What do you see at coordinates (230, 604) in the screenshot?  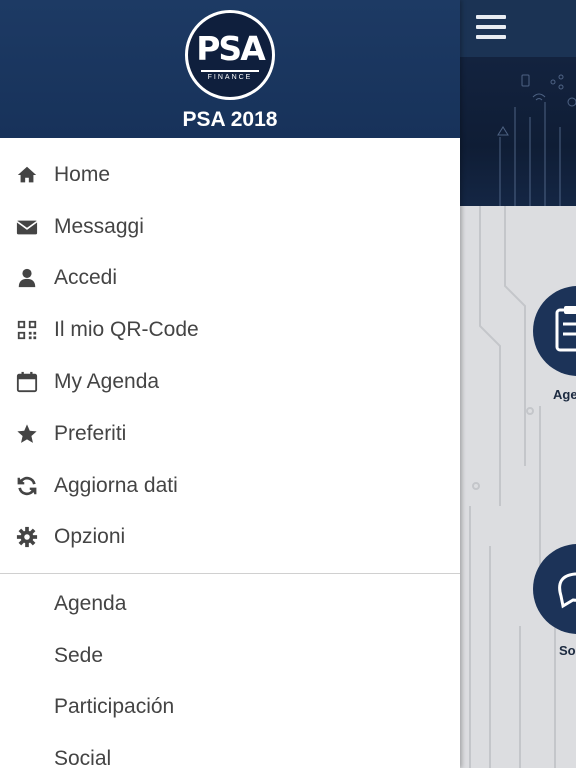 I see `menu-item-agenda: Agenda` at bounding box center [230, 604].